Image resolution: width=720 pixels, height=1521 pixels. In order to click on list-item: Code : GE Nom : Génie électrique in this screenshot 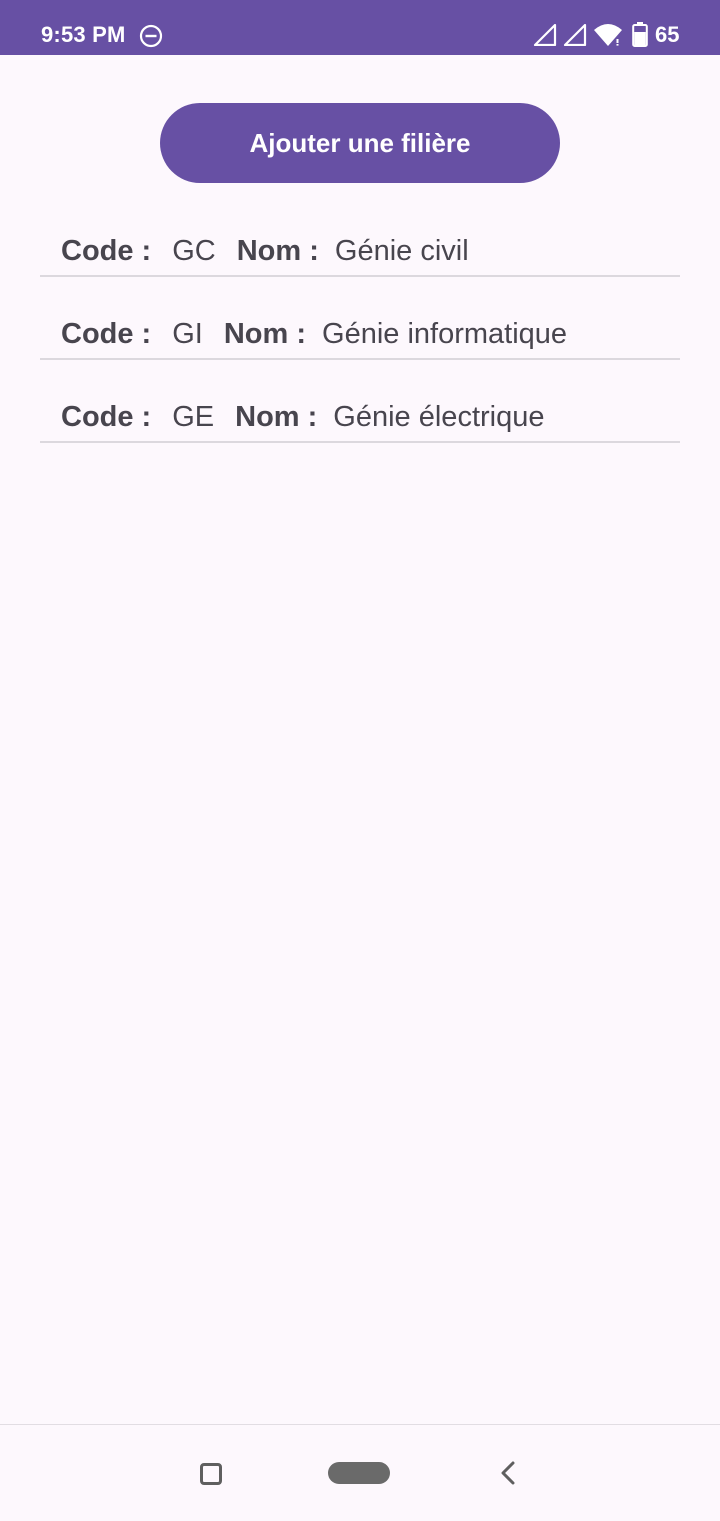, I will do `click(360, 418)`.